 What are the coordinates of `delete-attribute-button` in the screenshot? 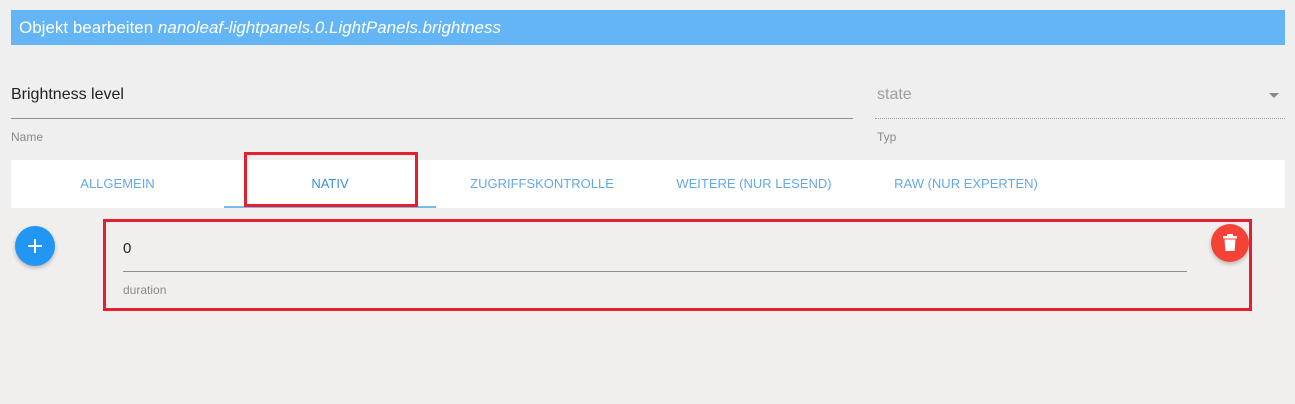 It's located at (1230, 243).